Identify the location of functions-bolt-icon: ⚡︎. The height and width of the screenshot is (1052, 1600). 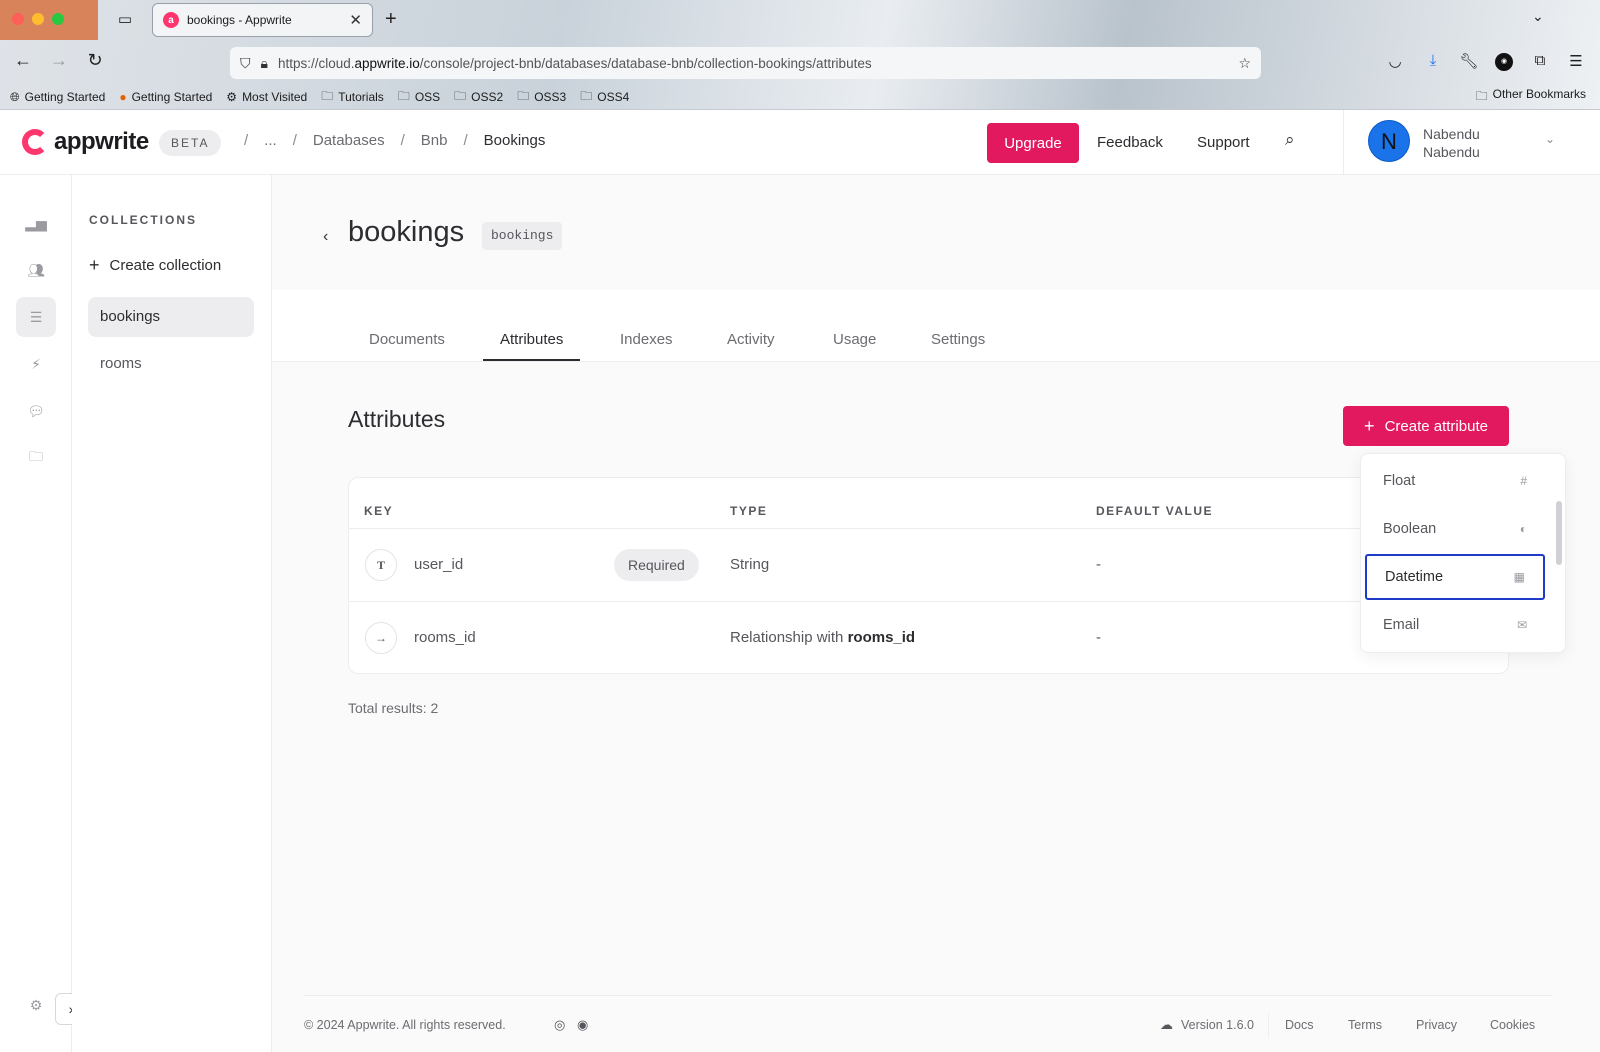
(36, 364).